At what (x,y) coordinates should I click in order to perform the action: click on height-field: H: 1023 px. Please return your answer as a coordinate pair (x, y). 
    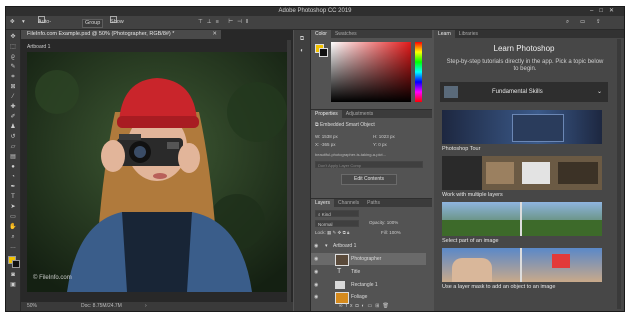
    Looking at the image, I should click on (384, 136).